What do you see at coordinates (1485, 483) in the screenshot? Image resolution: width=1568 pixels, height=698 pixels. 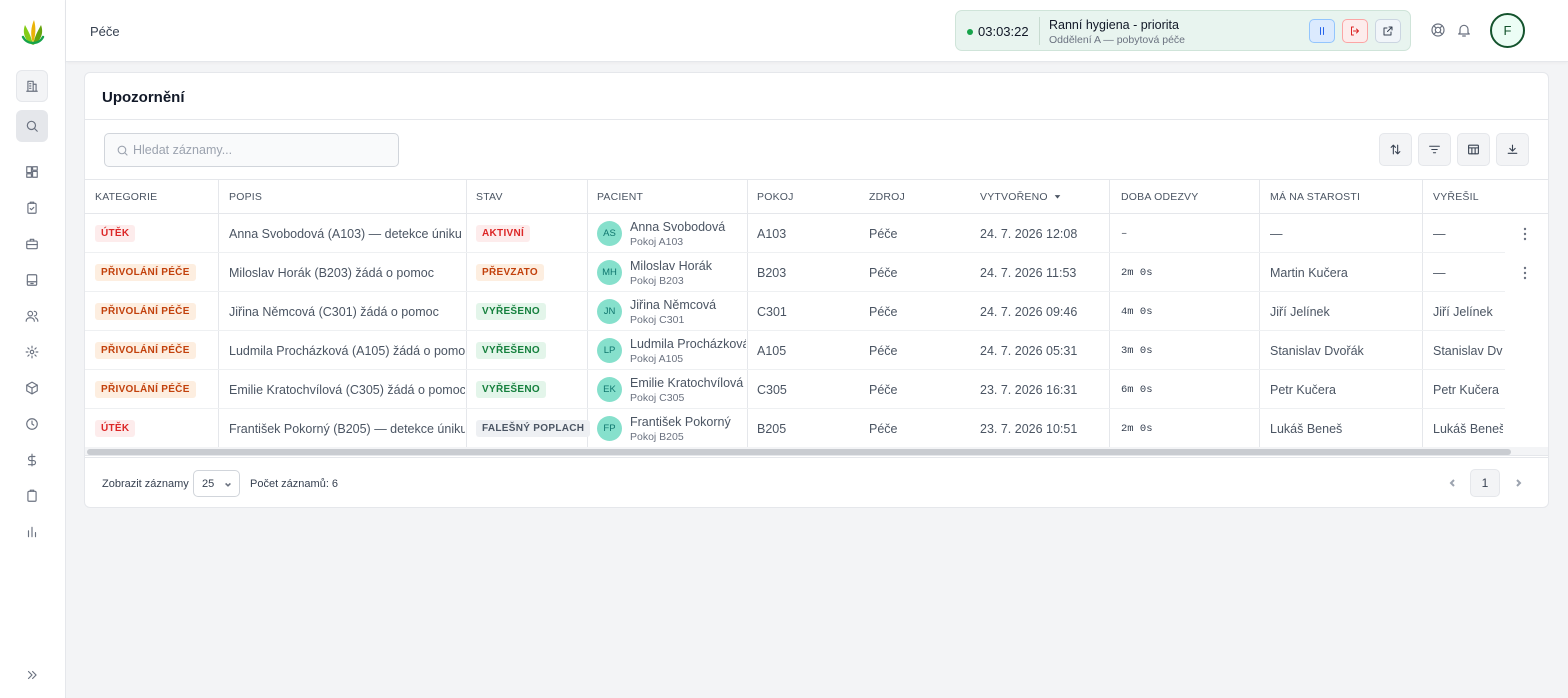 I see `current-page: 1` at bounding box center [1485, 483].